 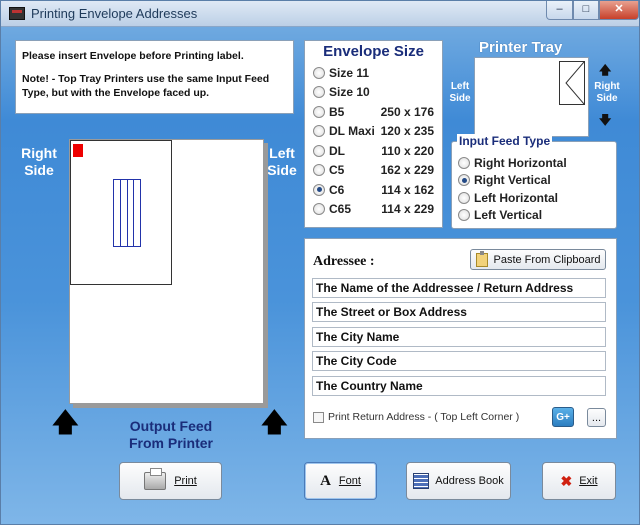 I want to click on address-book-icon, so click(x=421, y=481).